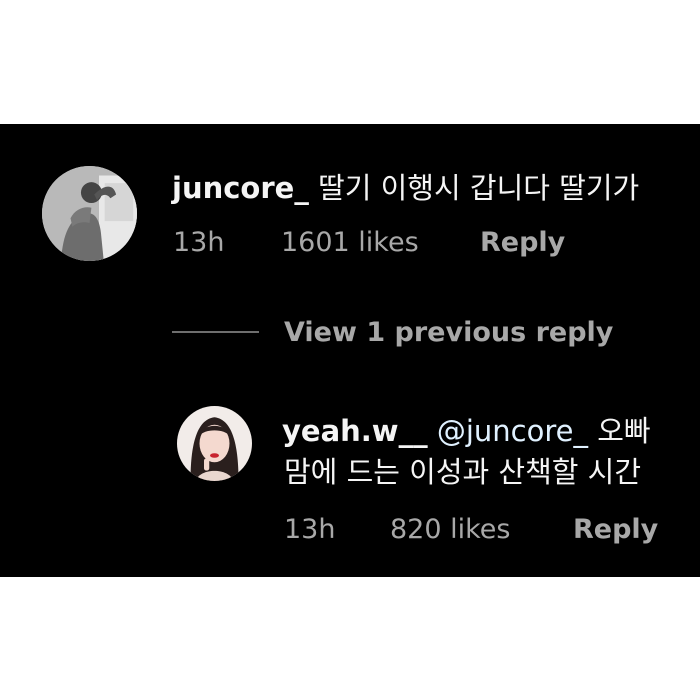  I want to click on reply-time: 13h, so click(310, 529).